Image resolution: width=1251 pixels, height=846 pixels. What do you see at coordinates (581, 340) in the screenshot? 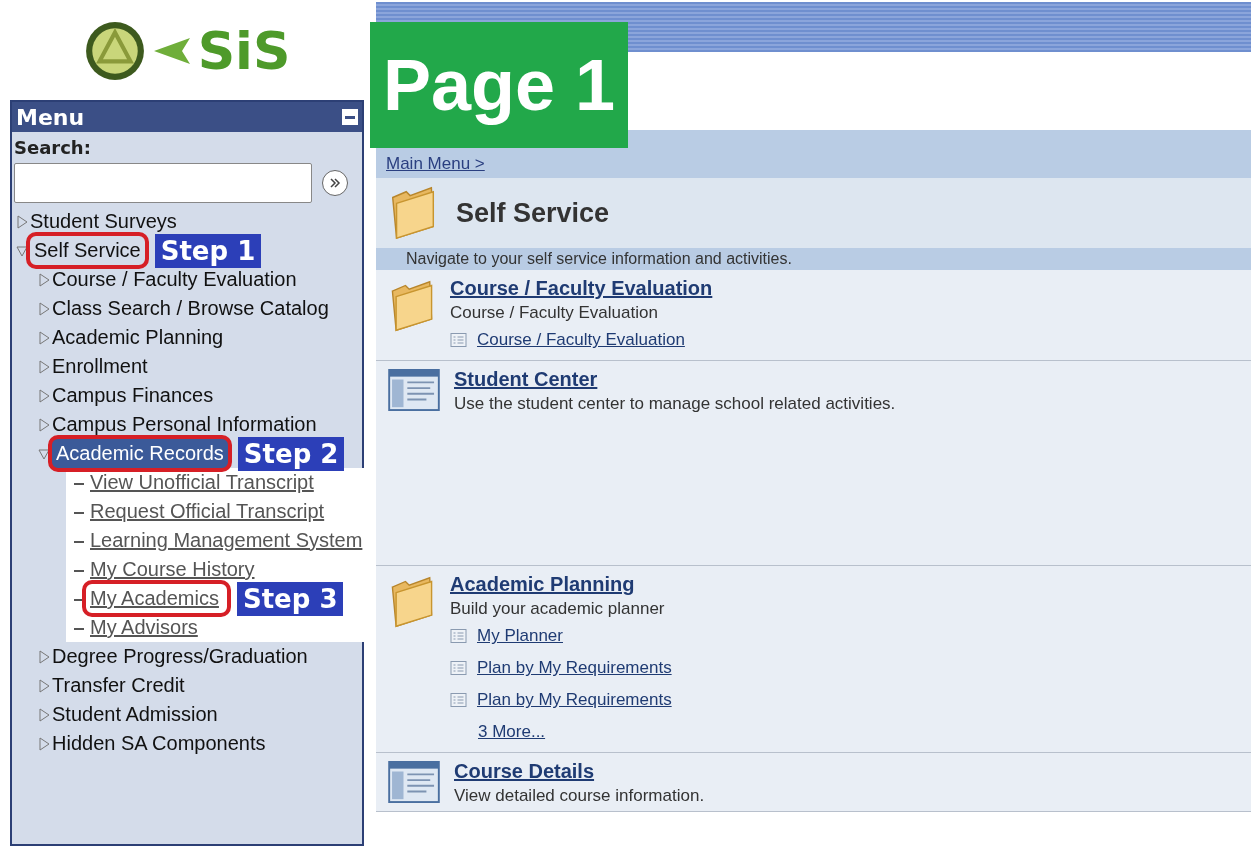
I see `section-link: Course / Faculty Evaluation` at bounding box center [581, 340].